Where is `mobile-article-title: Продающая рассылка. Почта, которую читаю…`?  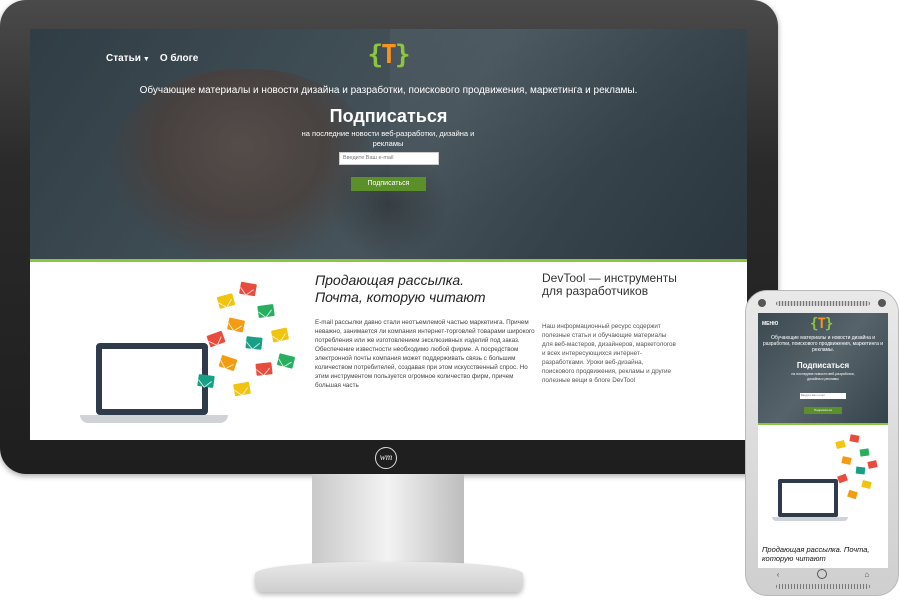 mobile-article-title: Продающая рассылка. Почта, которую читаю… is located at coordinates (824, 554).